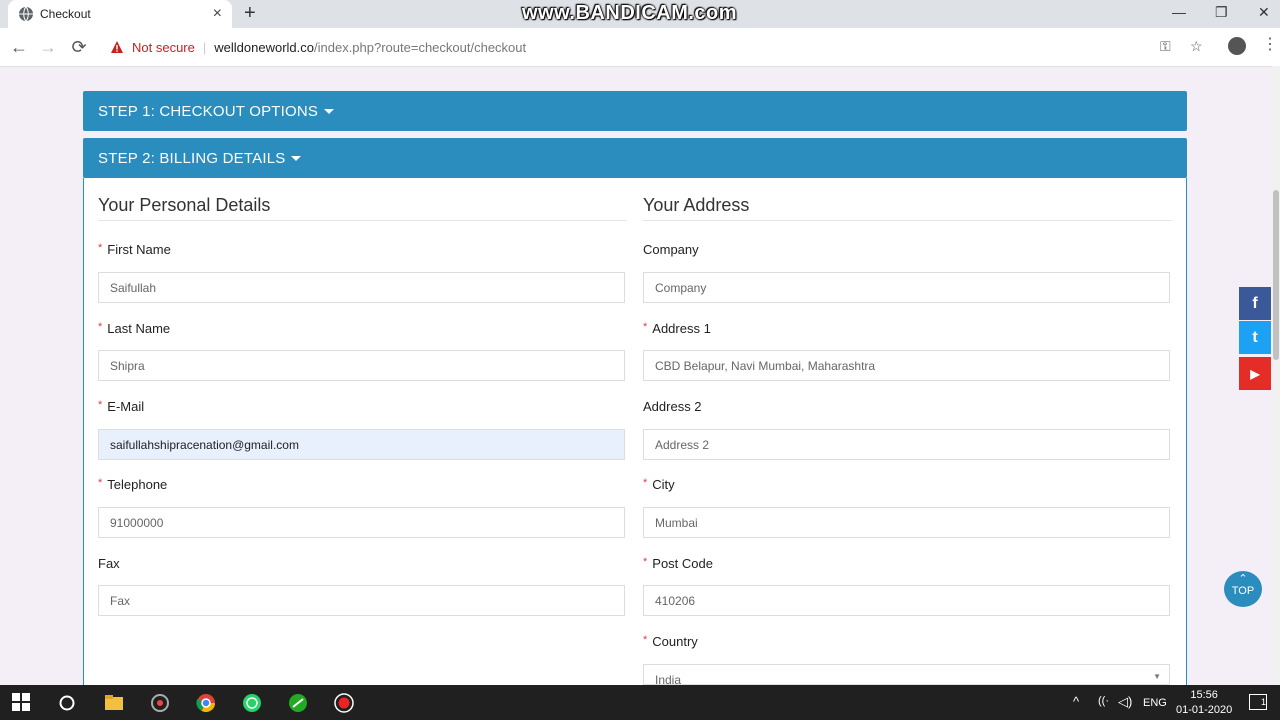  What do you see at coordinates (675, 641) in the screenshot?
I see `label-text: Country` at bounding box center [675, 641].